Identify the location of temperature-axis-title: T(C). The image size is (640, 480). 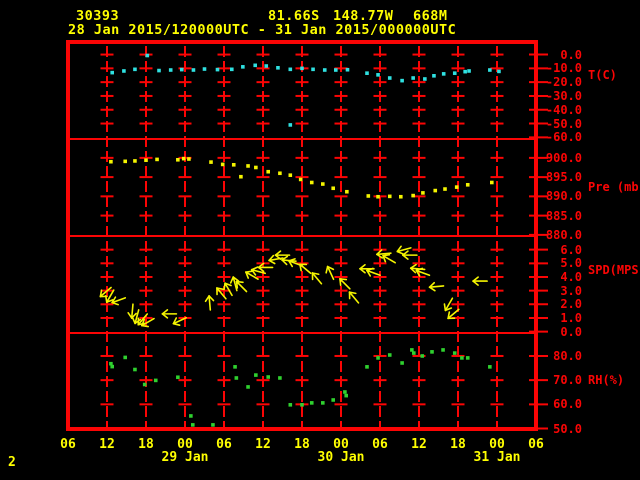
(602, 75).